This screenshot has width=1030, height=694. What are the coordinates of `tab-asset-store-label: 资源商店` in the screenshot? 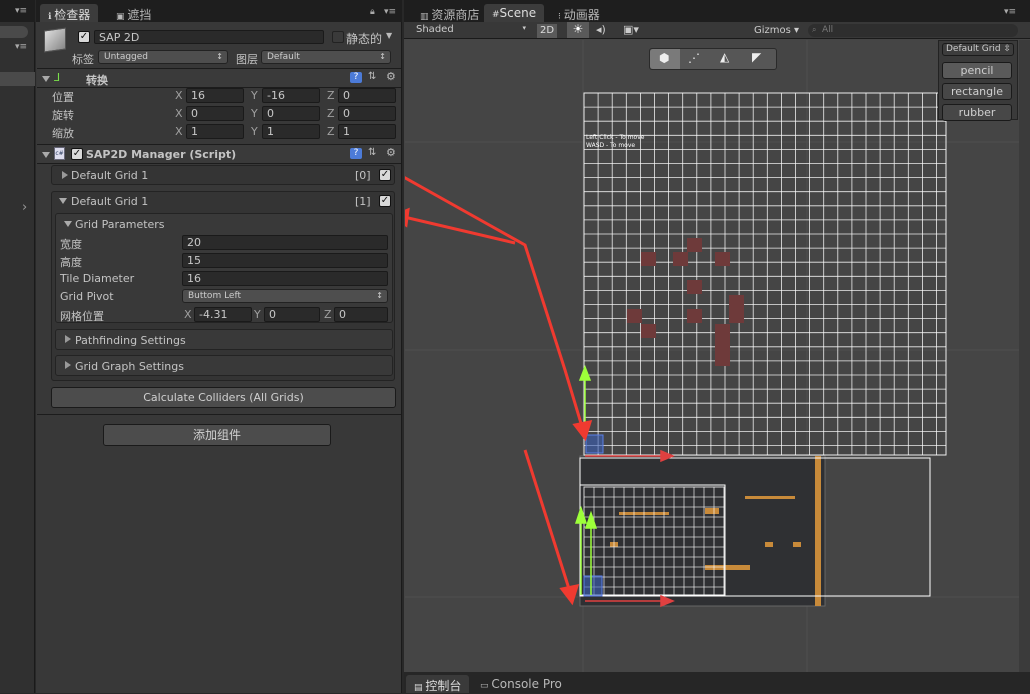 It's located at (455, 15).